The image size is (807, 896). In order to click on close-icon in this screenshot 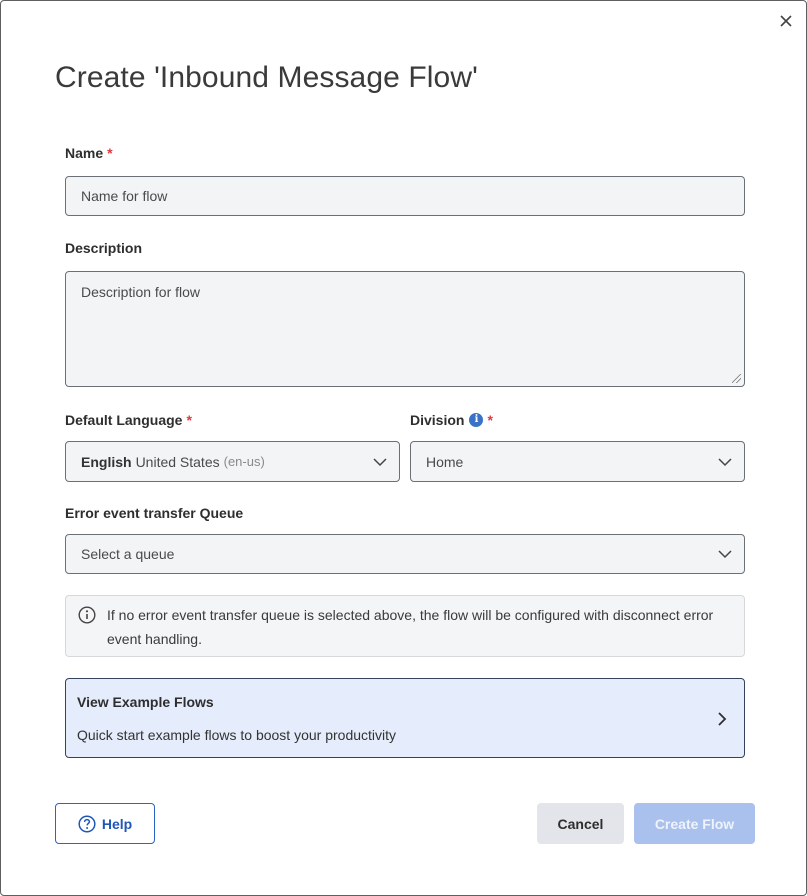, I will do `click(786, 21)`.